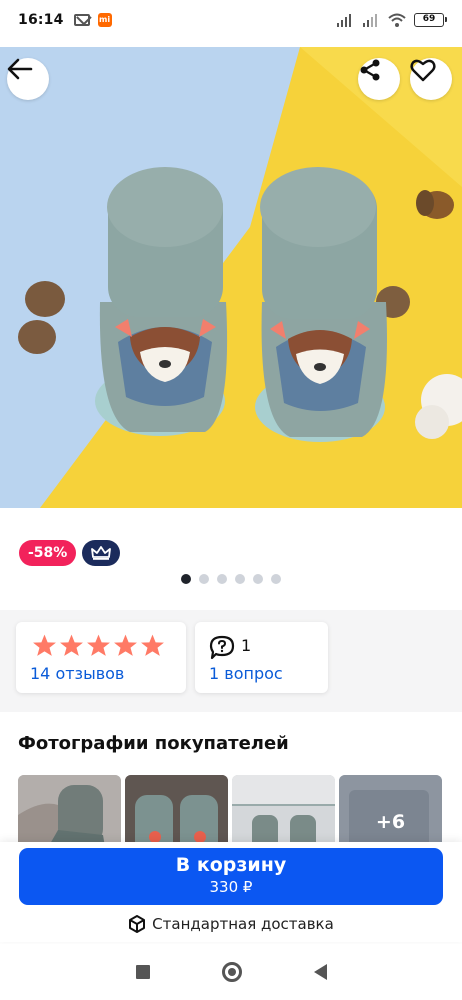  I want to click on share-icon, so click(370, 70).